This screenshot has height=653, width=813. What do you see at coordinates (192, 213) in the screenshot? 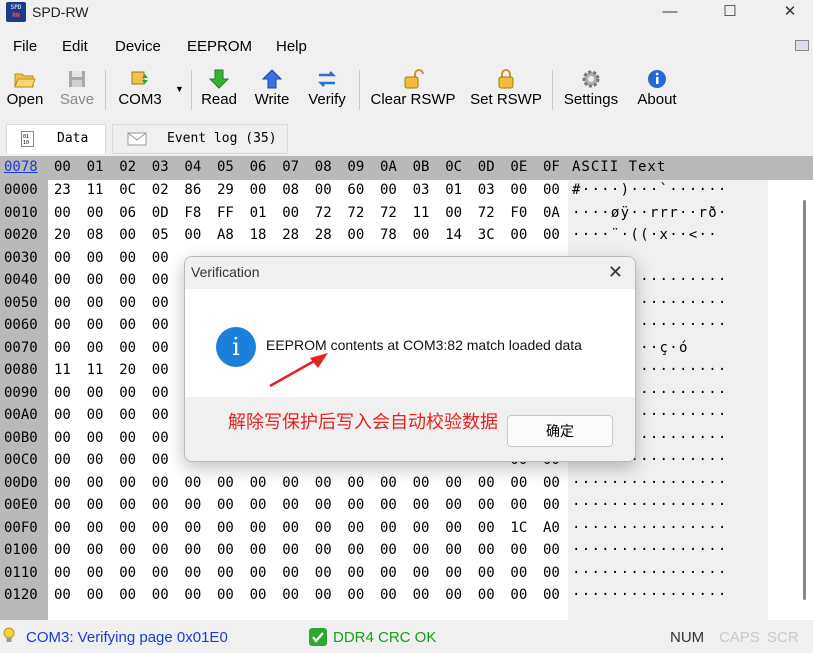
I see `hex-byte: F8` at bounding box center [192, 213].